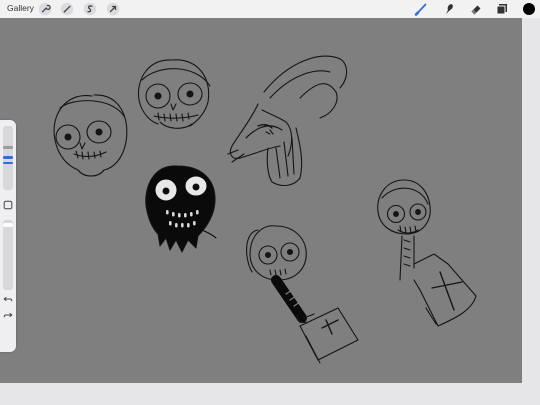  I want to click on top-toolbar: Gallery, so click(270, 9).